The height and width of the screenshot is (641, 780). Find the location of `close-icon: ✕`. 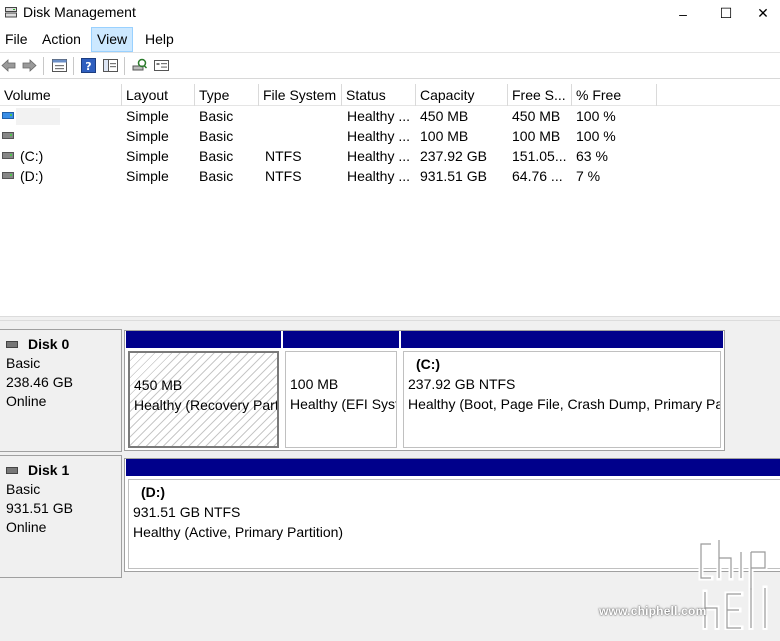

close-icon: ✕ is located at coordinates (763, 13).